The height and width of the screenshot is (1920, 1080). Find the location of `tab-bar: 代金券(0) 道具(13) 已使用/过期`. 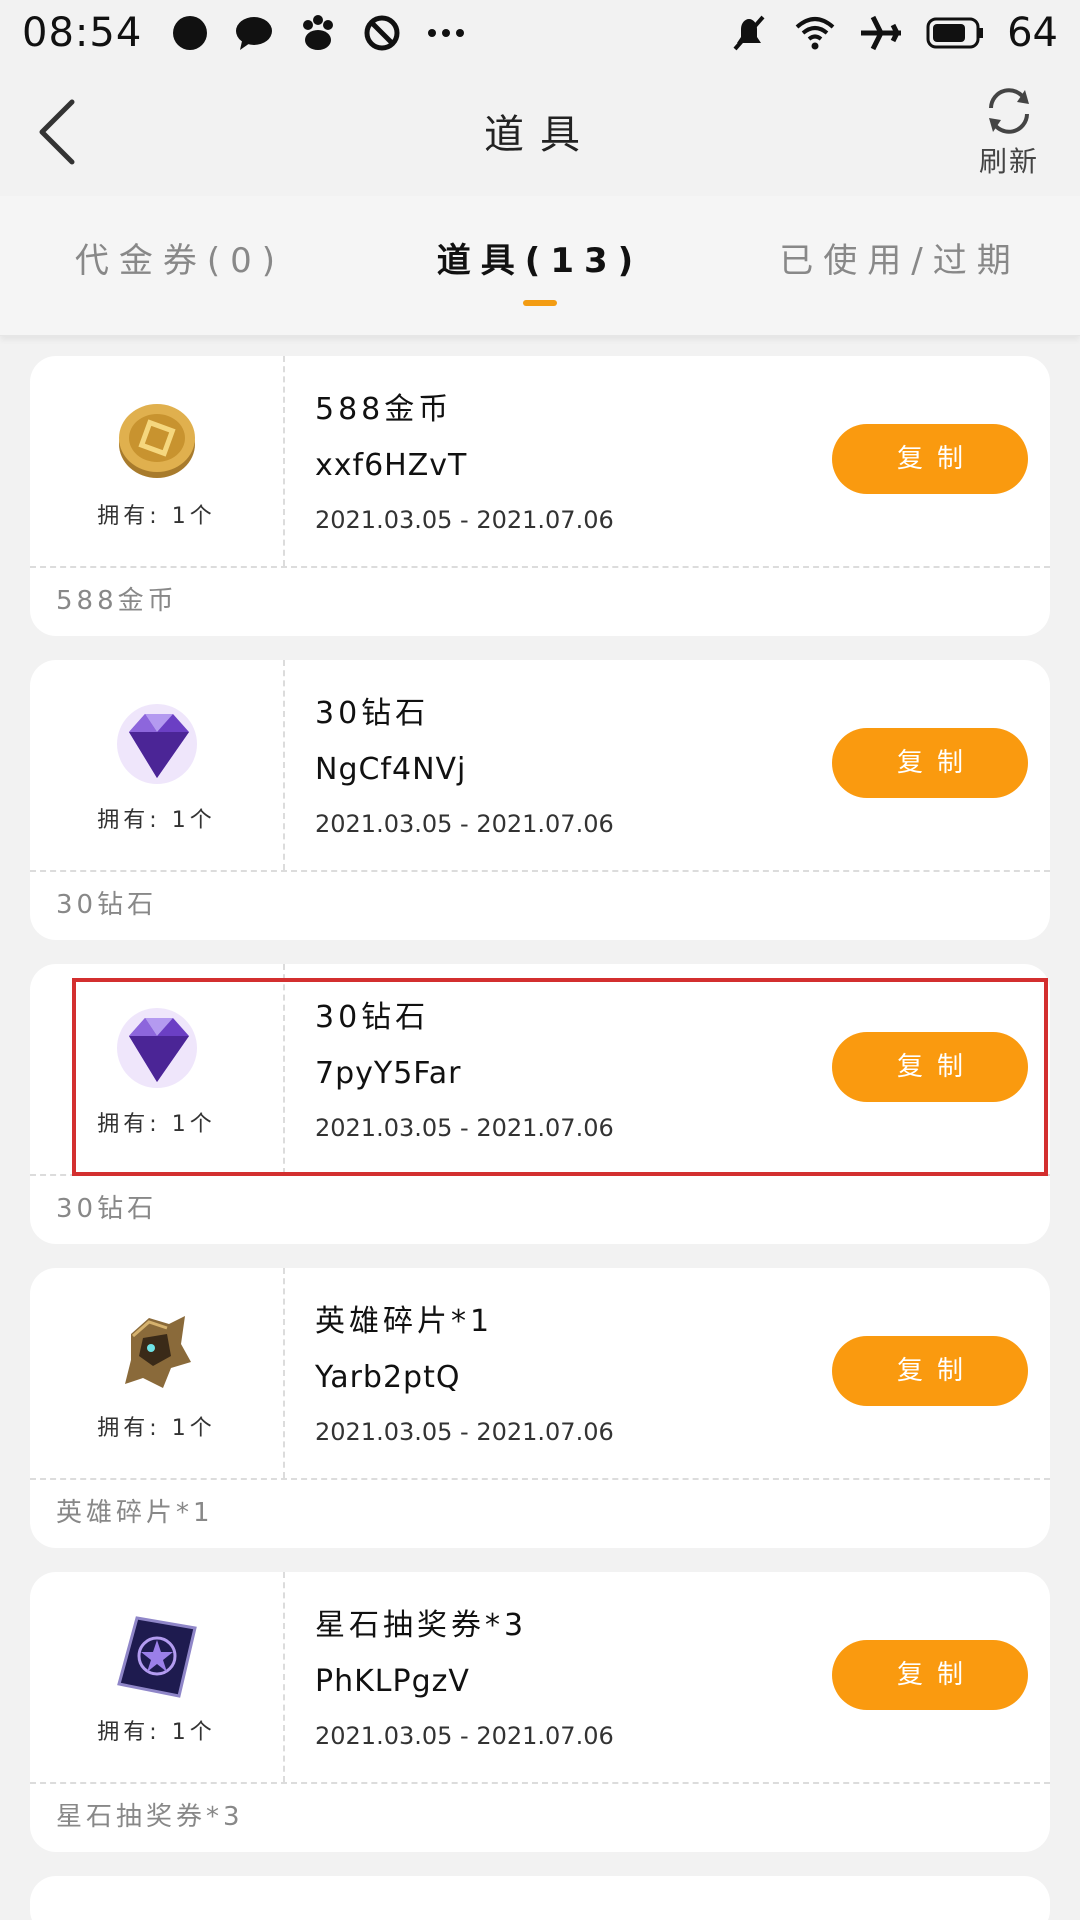

tab-bar: 代金券(0) 道具(13) 已使用/过期 is located at coordinates (540, 266).